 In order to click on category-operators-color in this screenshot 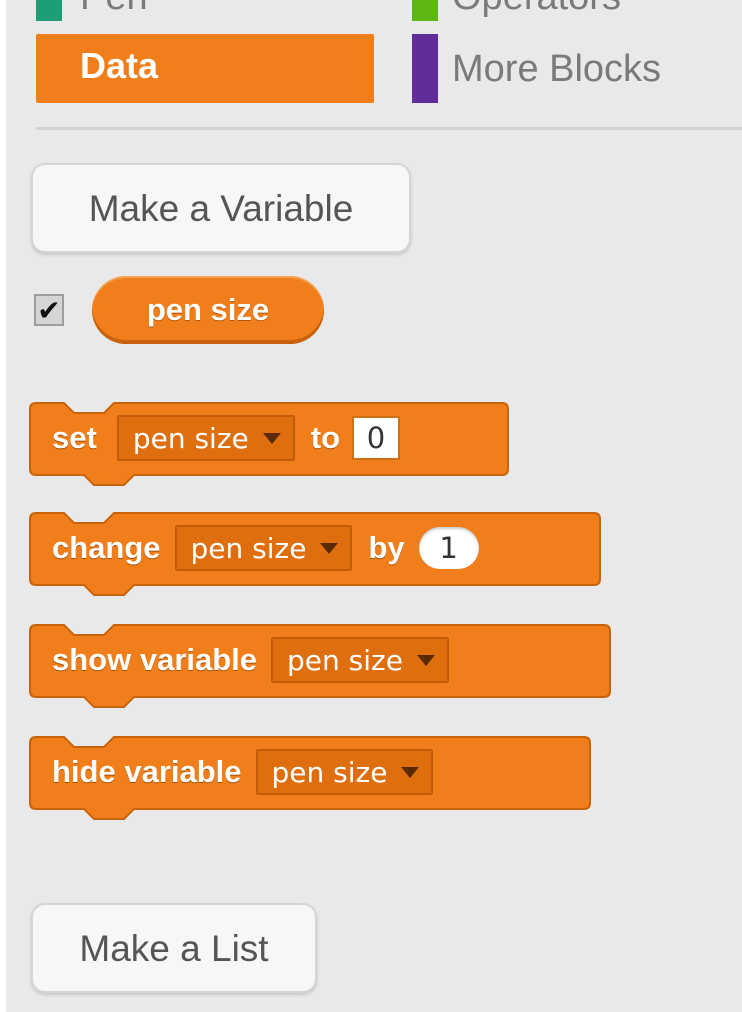, I will do `click(425, 10)`.